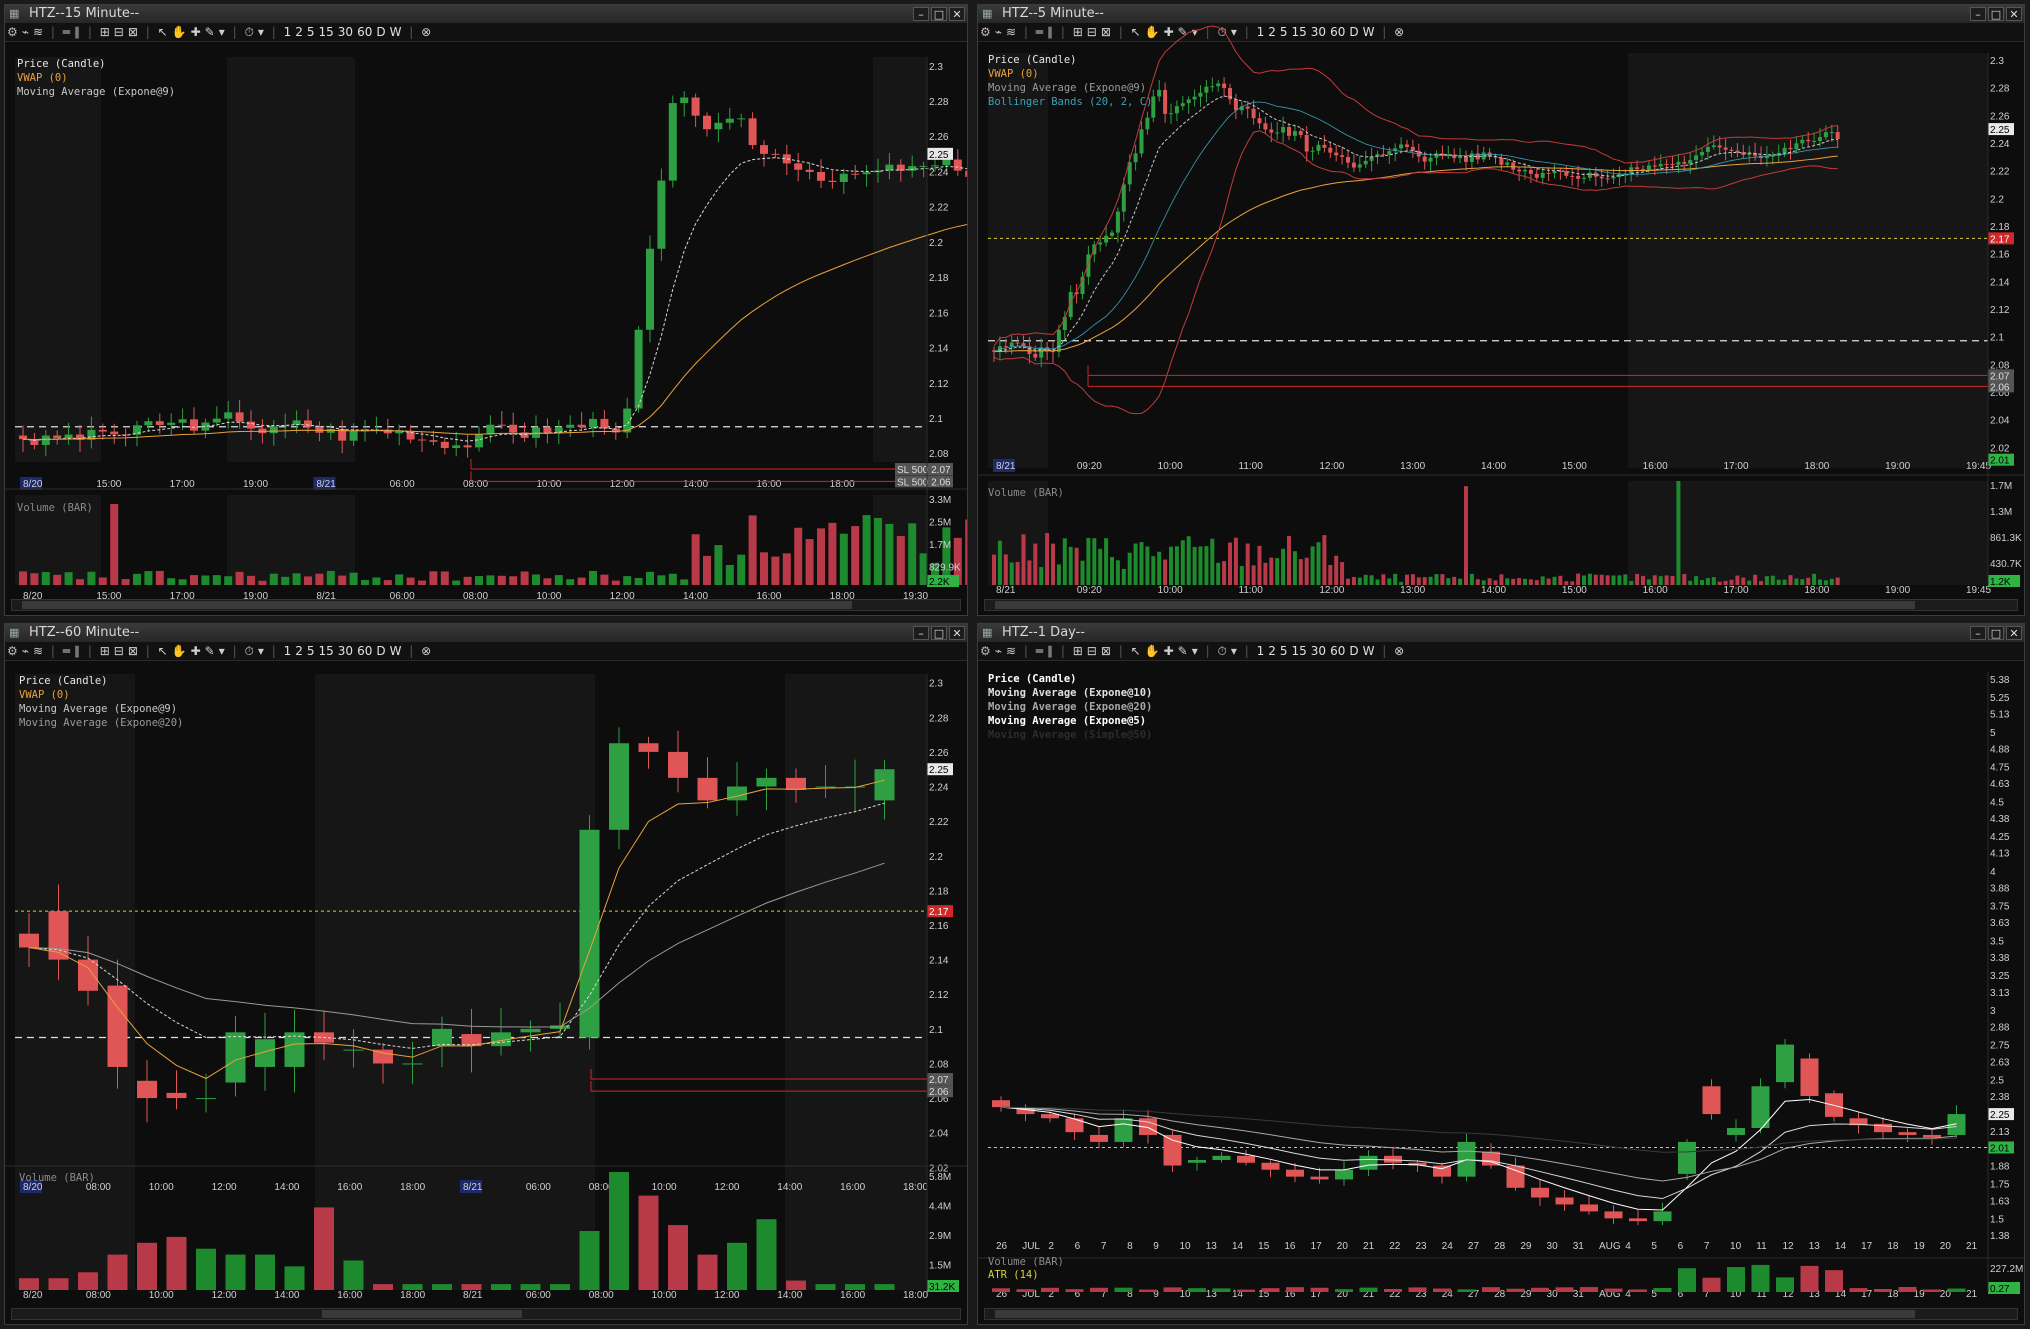 The width and height of the screenshot is (2030, 1329). Describe the element at coordinates (494, 331) in the screenshot. I see `vwap-line` at that location.